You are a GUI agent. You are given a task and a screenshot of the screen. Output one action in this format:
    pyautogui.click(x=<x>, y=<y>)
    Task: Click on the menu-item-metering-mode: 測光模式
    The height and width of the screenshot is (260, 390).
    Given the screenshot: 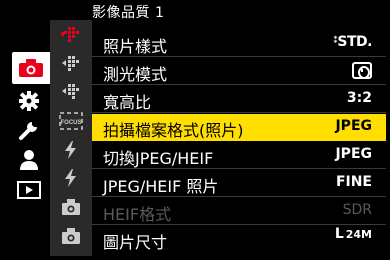 What is the action you would take?
    pyautogui.click(x=239, y=71)
    